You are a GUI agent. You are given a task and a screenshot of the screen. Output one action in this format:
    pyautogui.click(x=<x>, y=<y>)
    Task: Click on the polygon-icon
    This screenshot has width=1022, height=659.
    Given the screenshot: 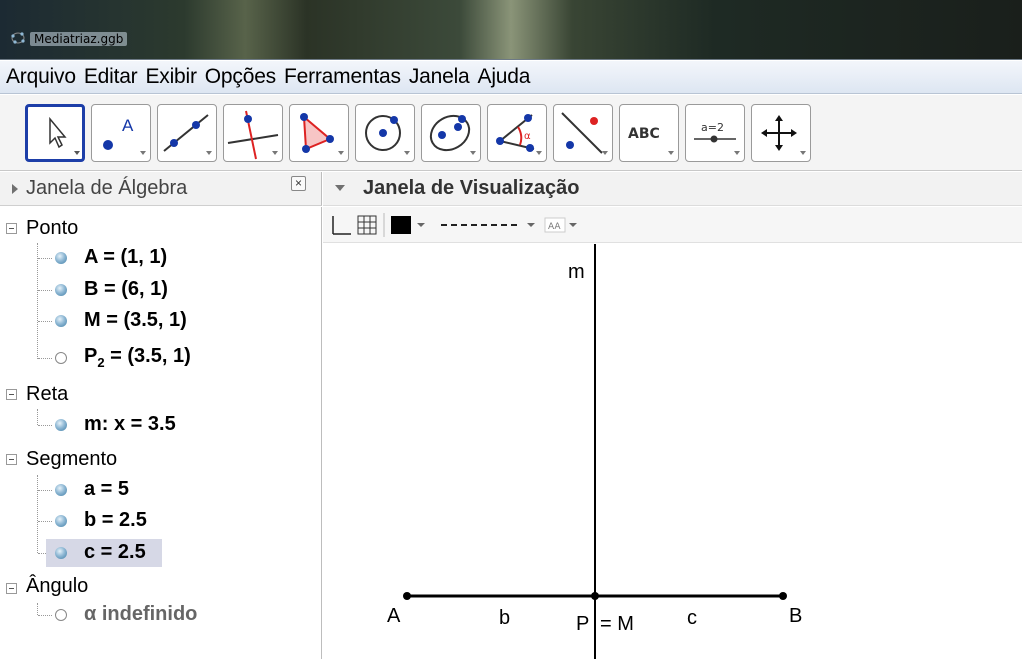 What is the action you would take?
    pyautogui.click(x=322, y=134)
    